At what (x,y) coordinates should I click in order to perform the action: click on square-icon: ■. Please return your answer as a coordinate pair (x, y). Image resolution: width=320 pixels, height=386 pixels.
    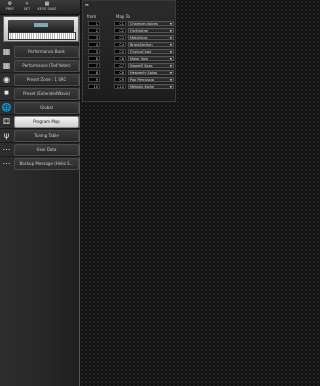
    Looking at the image, I should click on (6, 93).